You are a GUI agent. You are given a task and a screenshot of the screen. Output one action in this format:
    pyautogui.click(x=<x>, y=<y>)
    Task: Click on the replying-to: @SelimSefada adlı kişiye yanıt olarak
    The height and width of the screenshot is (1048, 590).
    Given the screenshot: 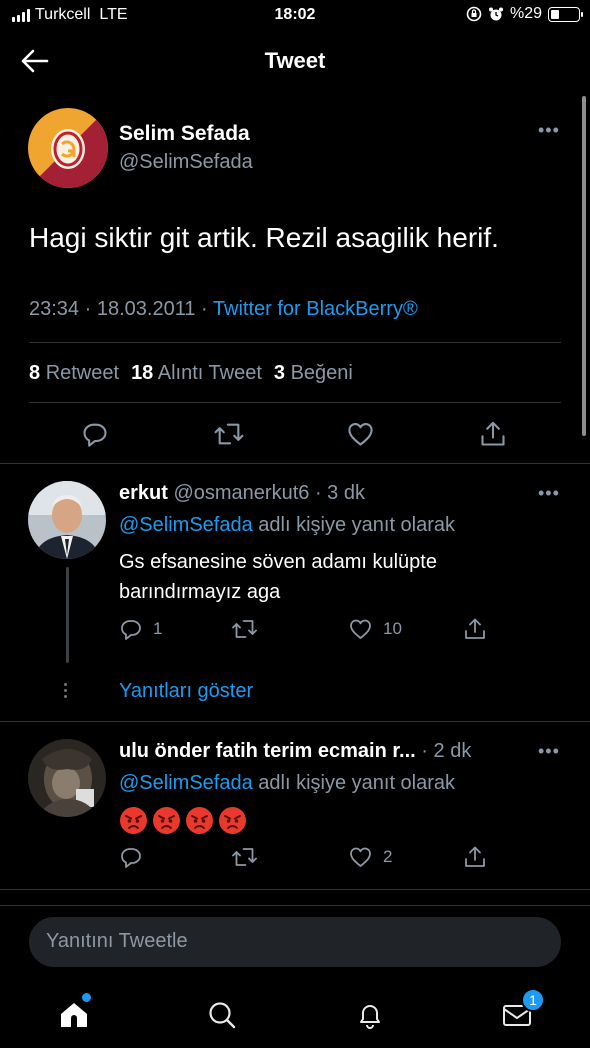 What is the action you would take?
    pyautogui.click(x=287, y=525)
    